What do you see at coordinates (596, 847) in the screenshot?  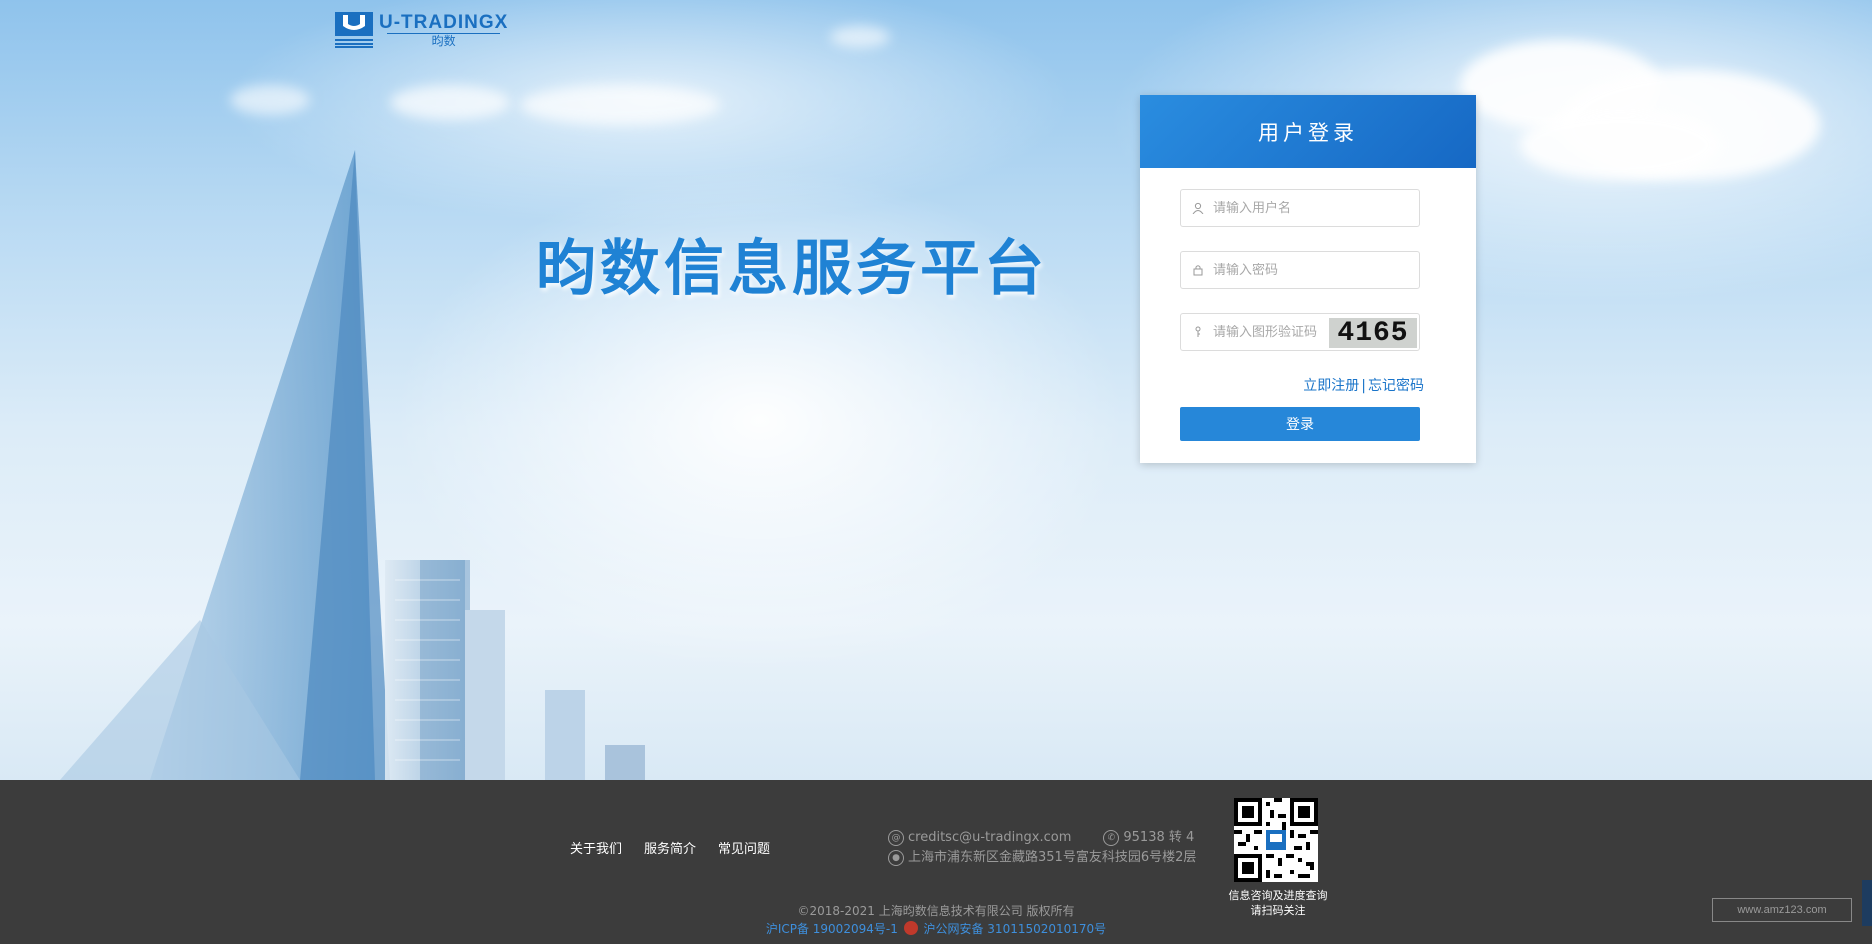 I see `footer-link-about: 关于我们` at bounding box center [596, 847].